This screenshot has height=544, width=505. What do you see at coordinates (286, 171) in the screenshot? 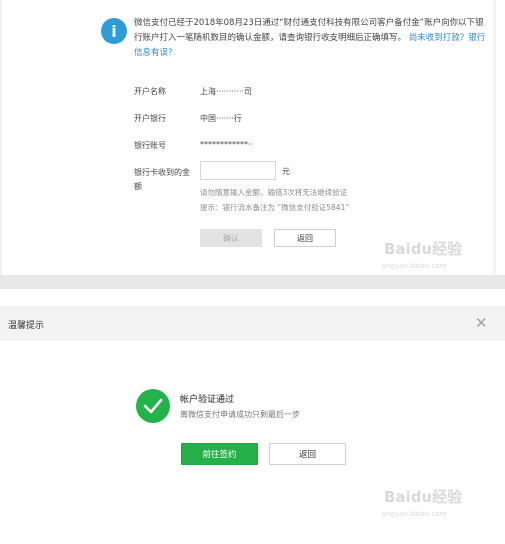
I see `amount-unit: 元` at bounding box center [286, 171].